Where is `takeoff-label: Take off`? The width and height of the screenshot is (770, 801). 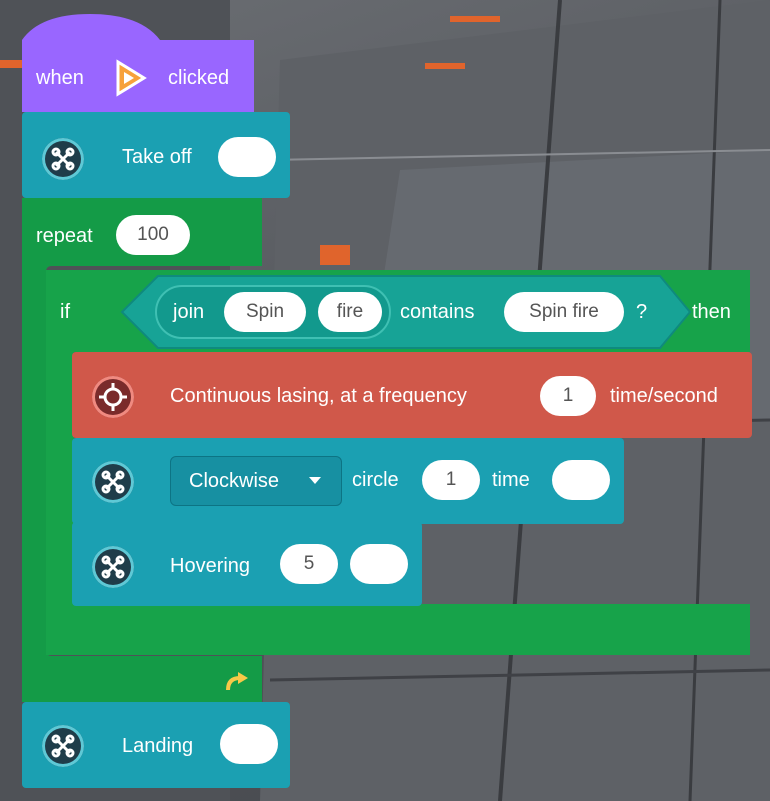
takeoff-label: Take off is located at coordinates (157, 157).